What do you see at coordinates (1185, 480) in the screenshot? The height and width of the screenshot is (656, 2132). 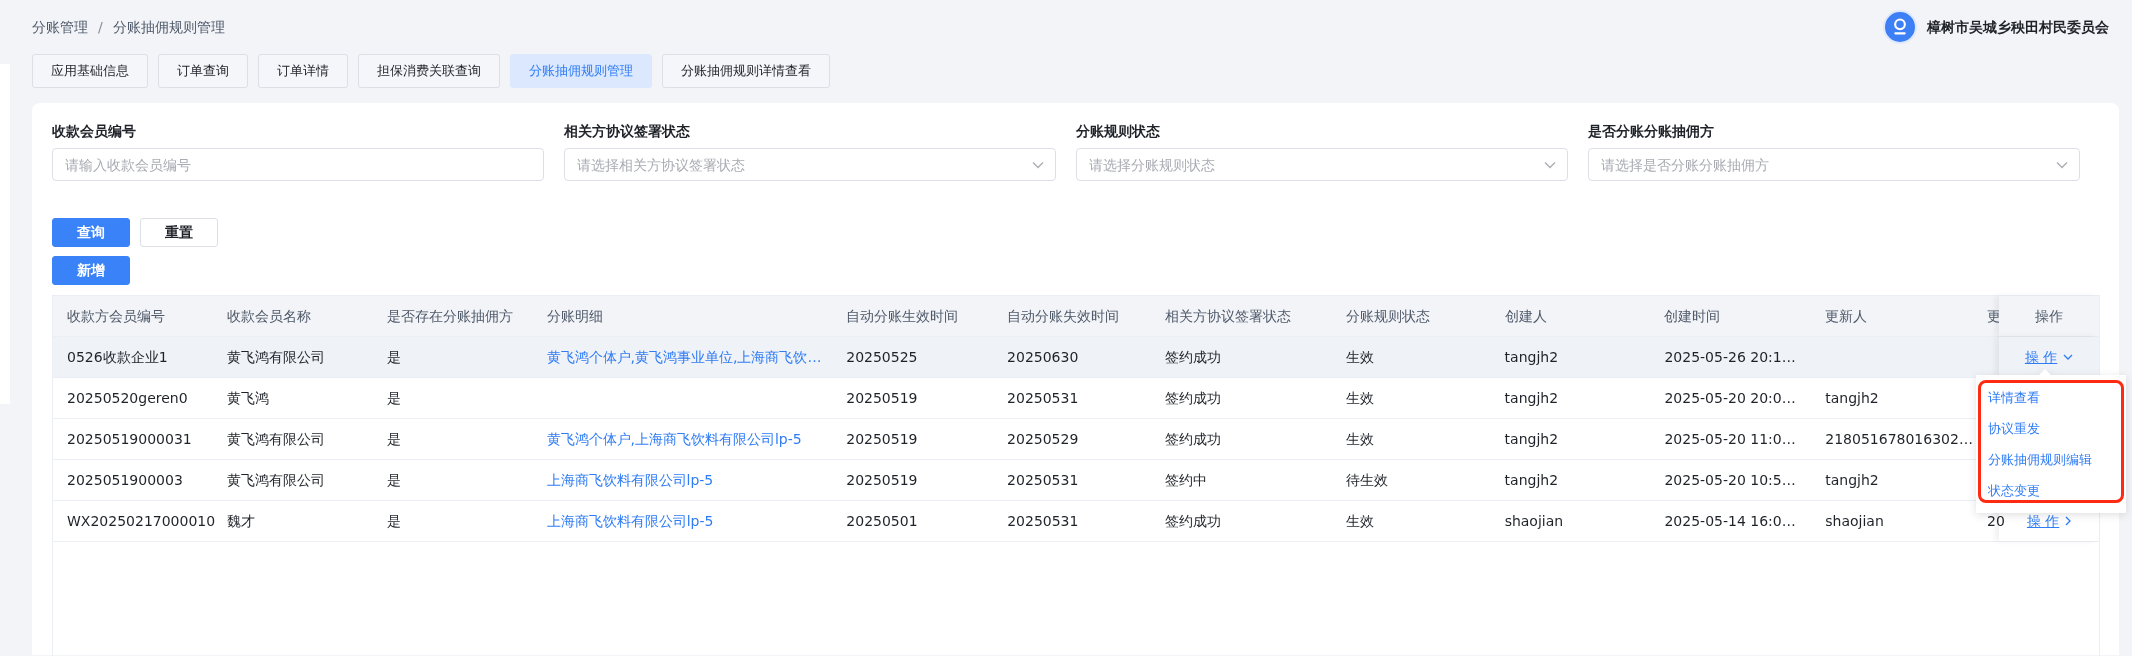 I see `table-cell-text: 签约中` at bounding box center [1185, 480].